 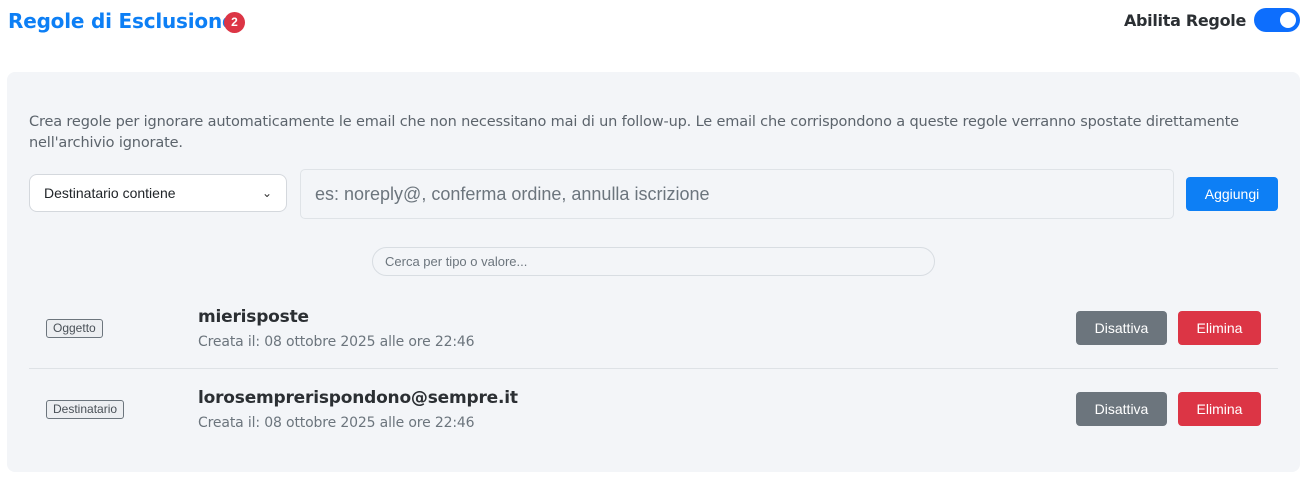 I want to click on enable-rules-toggle, so click(x=1277, y=20).